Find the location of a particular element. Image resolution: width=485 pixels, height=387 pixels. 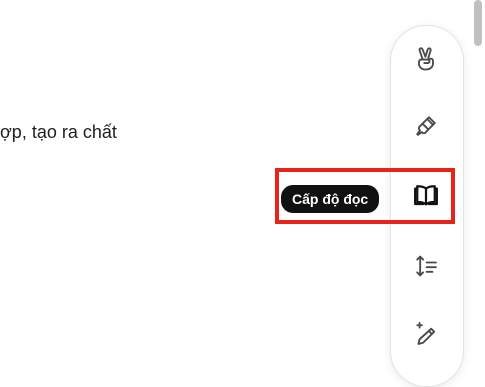

sparkle-pencil-icon is located at coordinates (426, 336).